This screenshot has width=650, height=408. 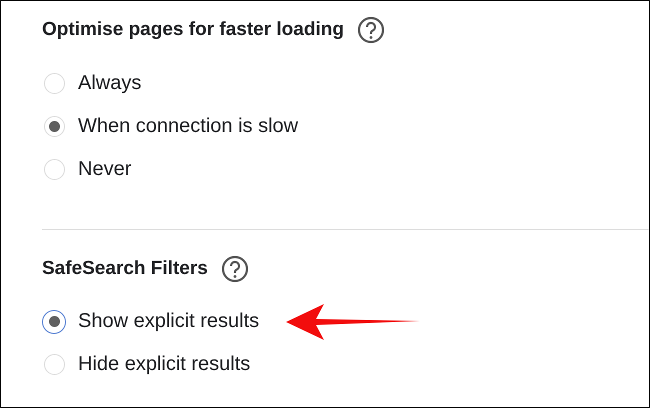 What do you see at coordinates (105, 169) in the screenshot?
I see `radio-label: Never` at bounding box center [105, 169].